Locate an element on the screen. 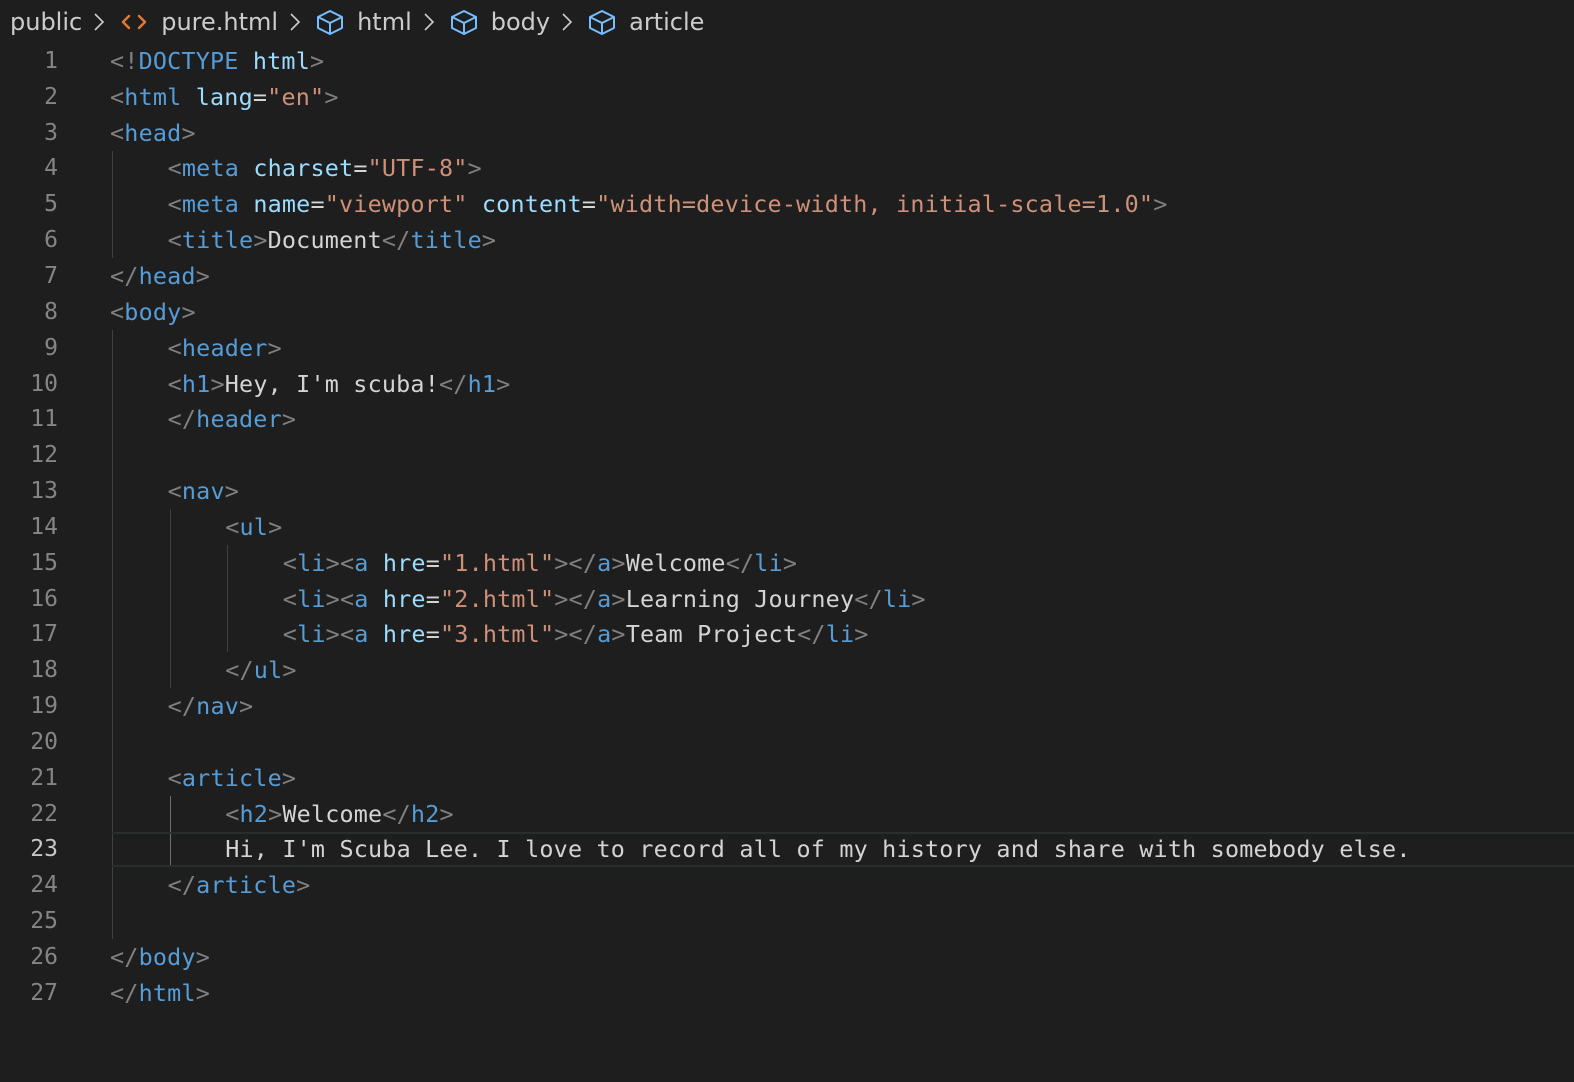 This screenshot has width=1574, height=1082. code-line: 12 is located at coordinates (787, 455).